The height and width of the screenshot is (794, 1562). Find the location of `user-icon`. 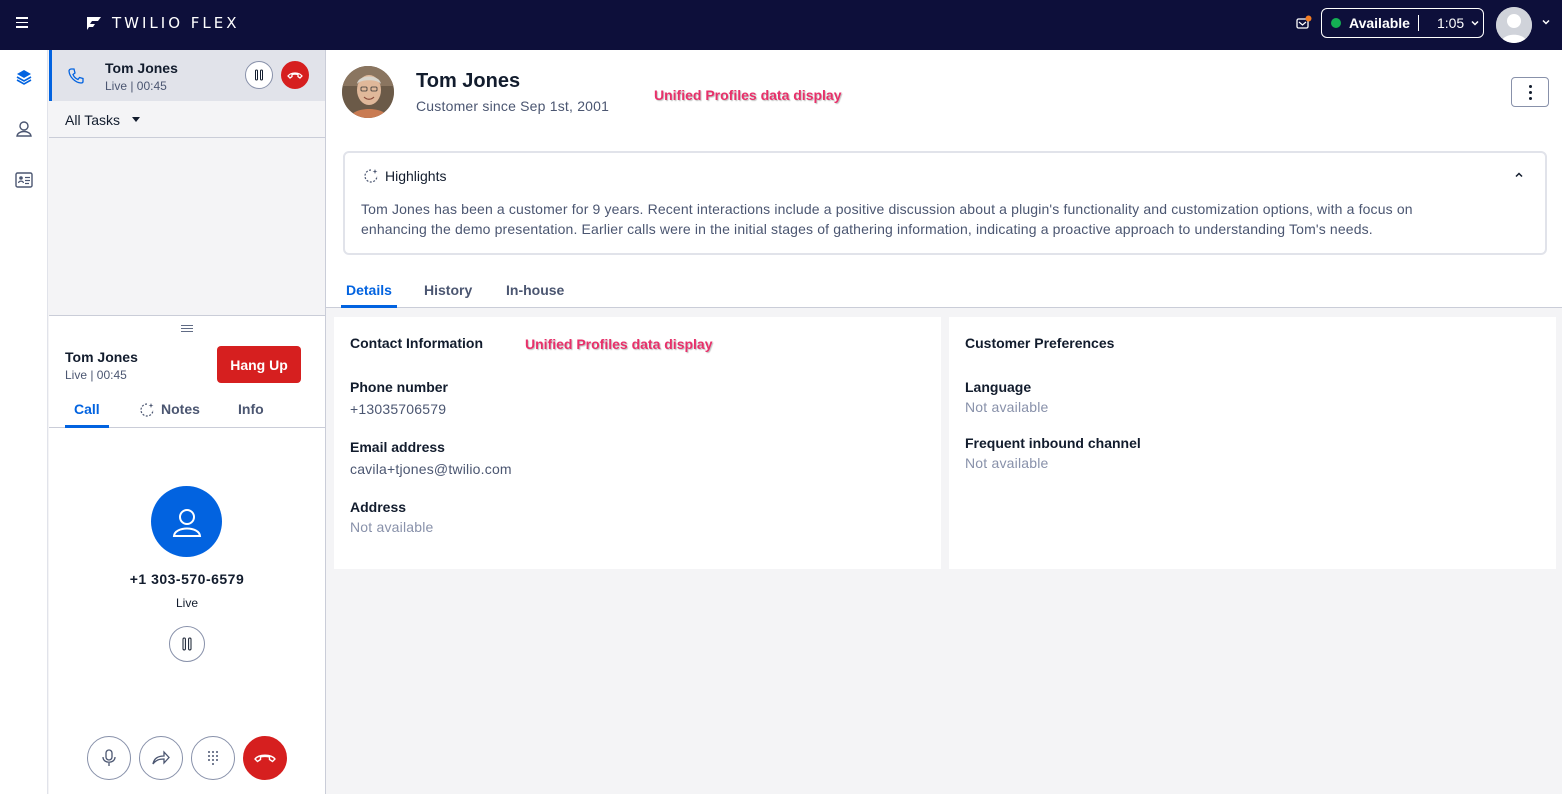

user-icon is located at coordinates (186, 522).